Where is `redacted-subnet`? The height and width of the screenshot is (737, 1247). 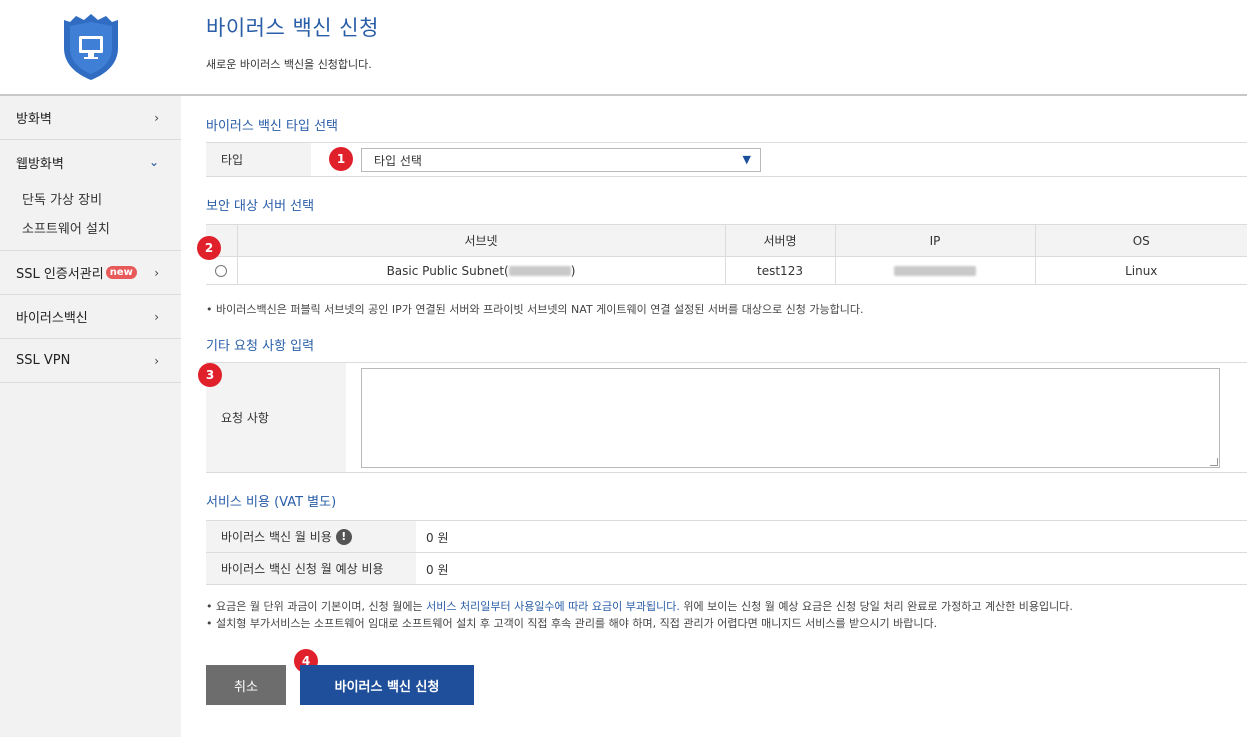
redacted-subnet is located at coordinates (539, 271).